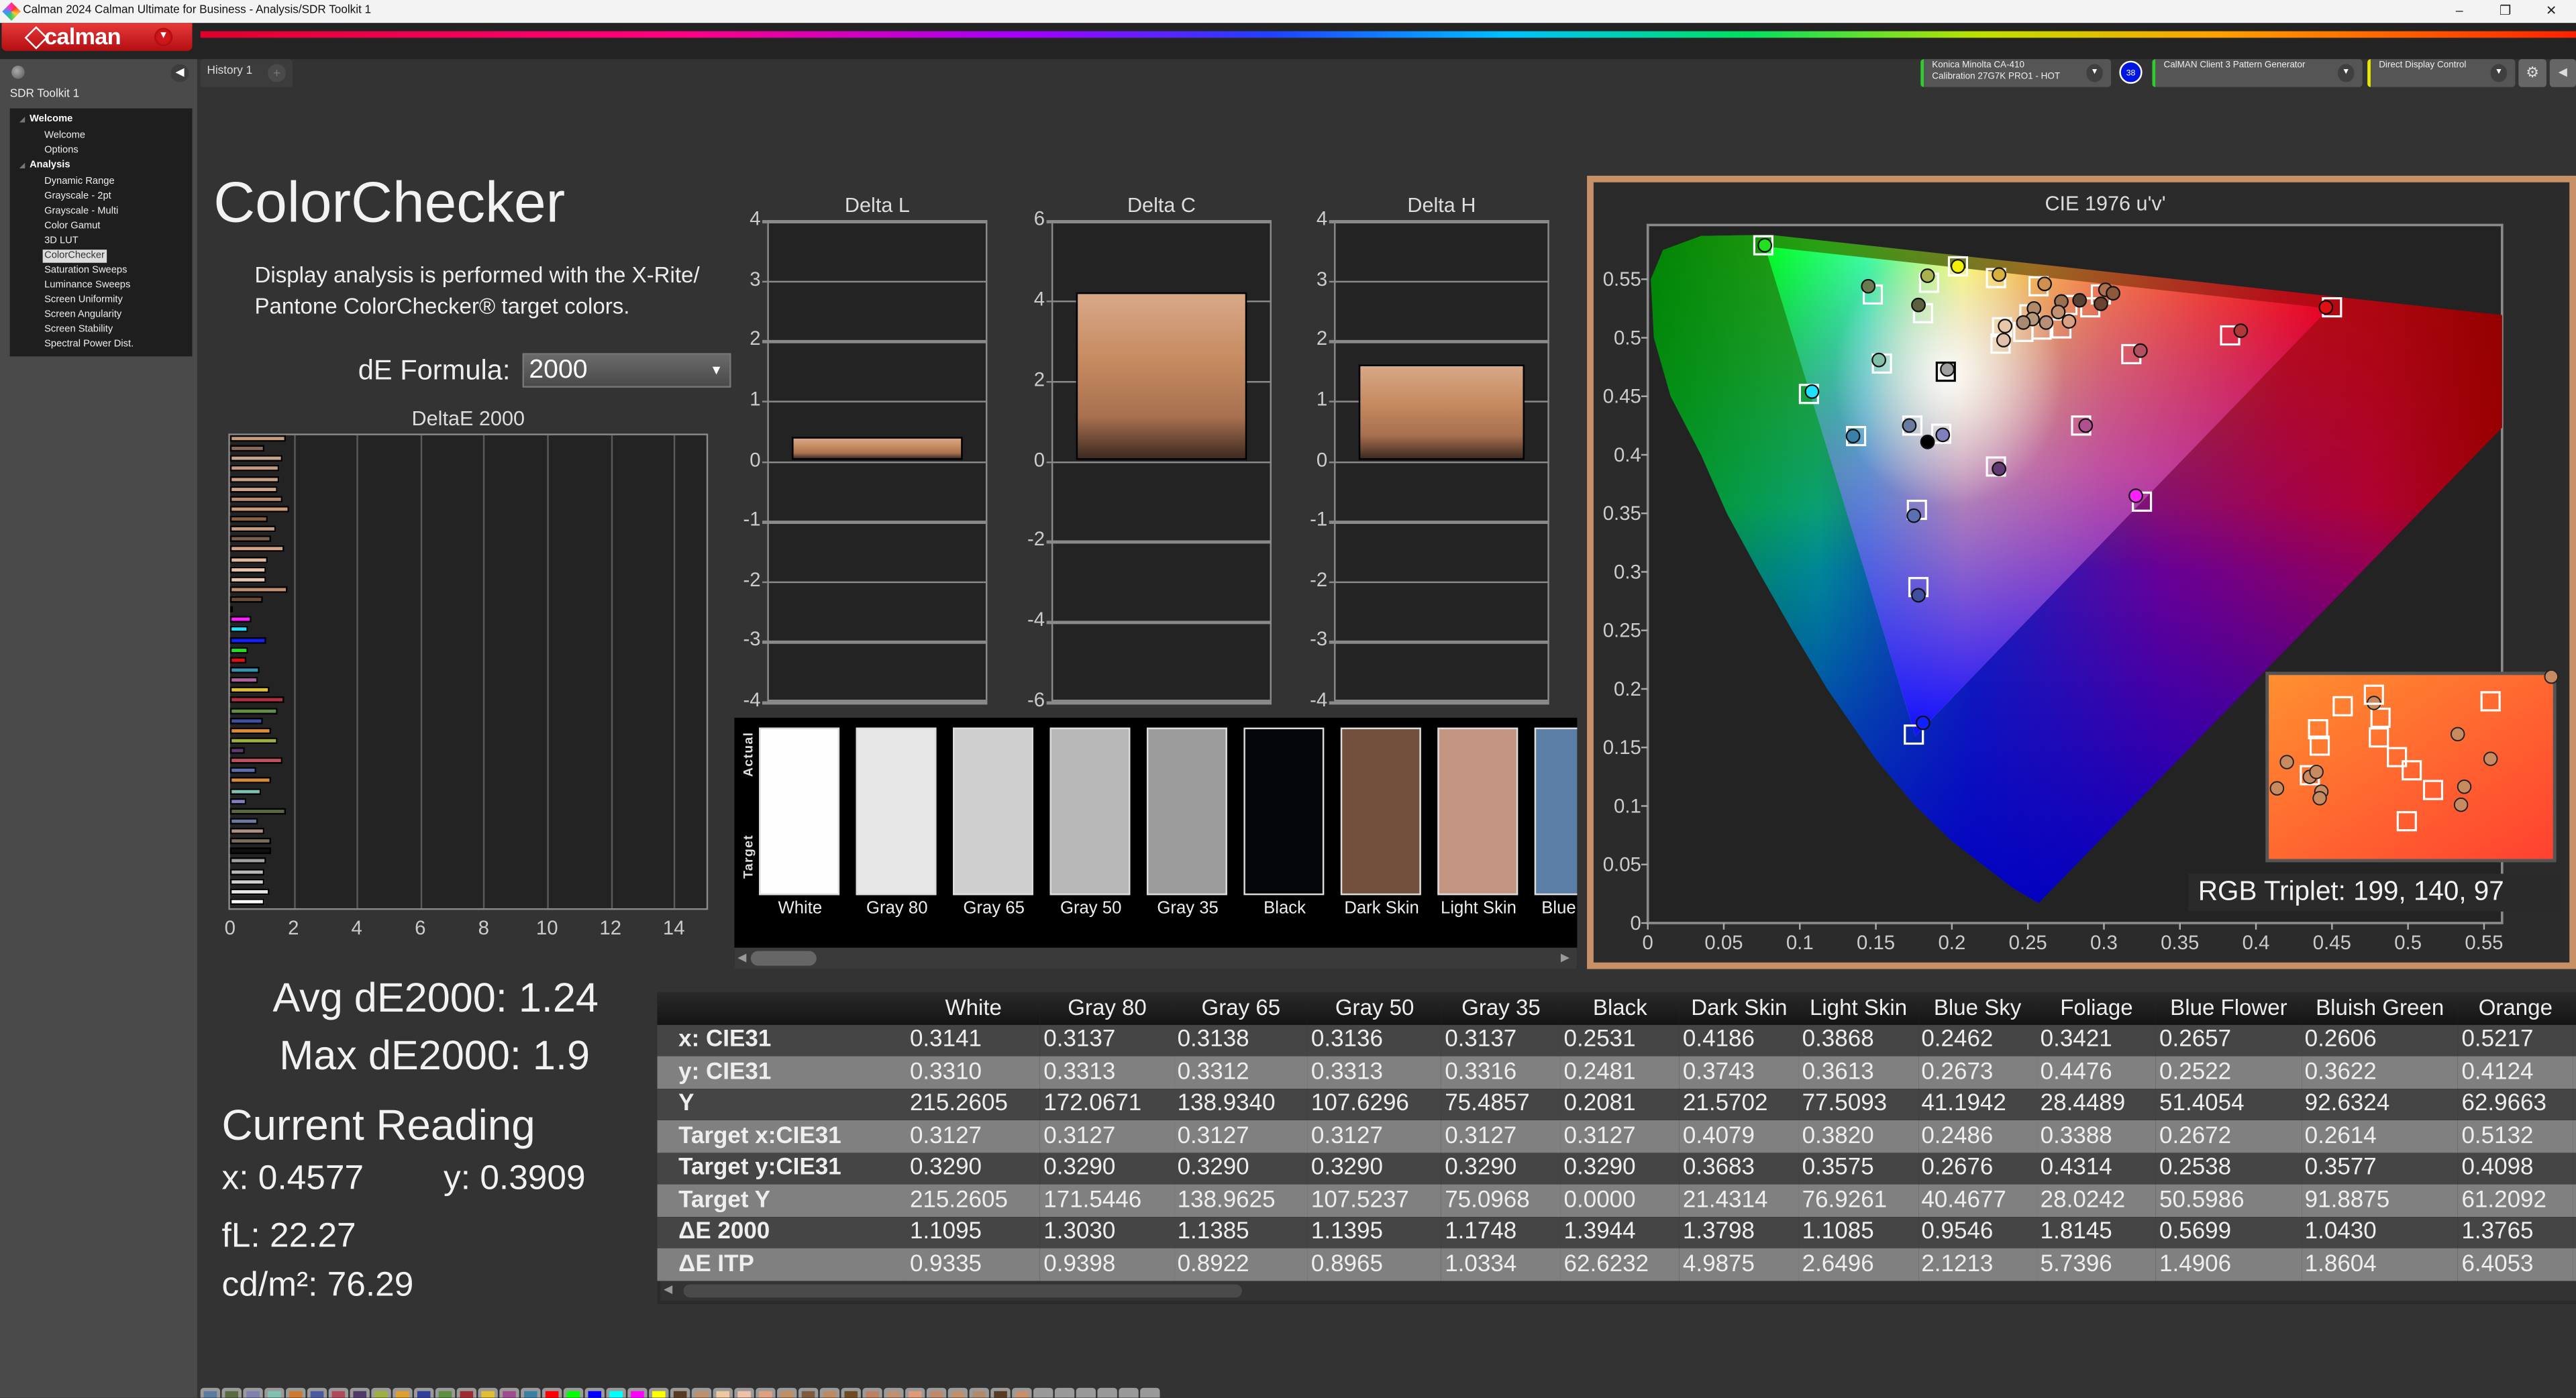 The height and width of the screenshot is (1398, 2576). I want to click on column-header: Light Skin, so click(1858, 1007).